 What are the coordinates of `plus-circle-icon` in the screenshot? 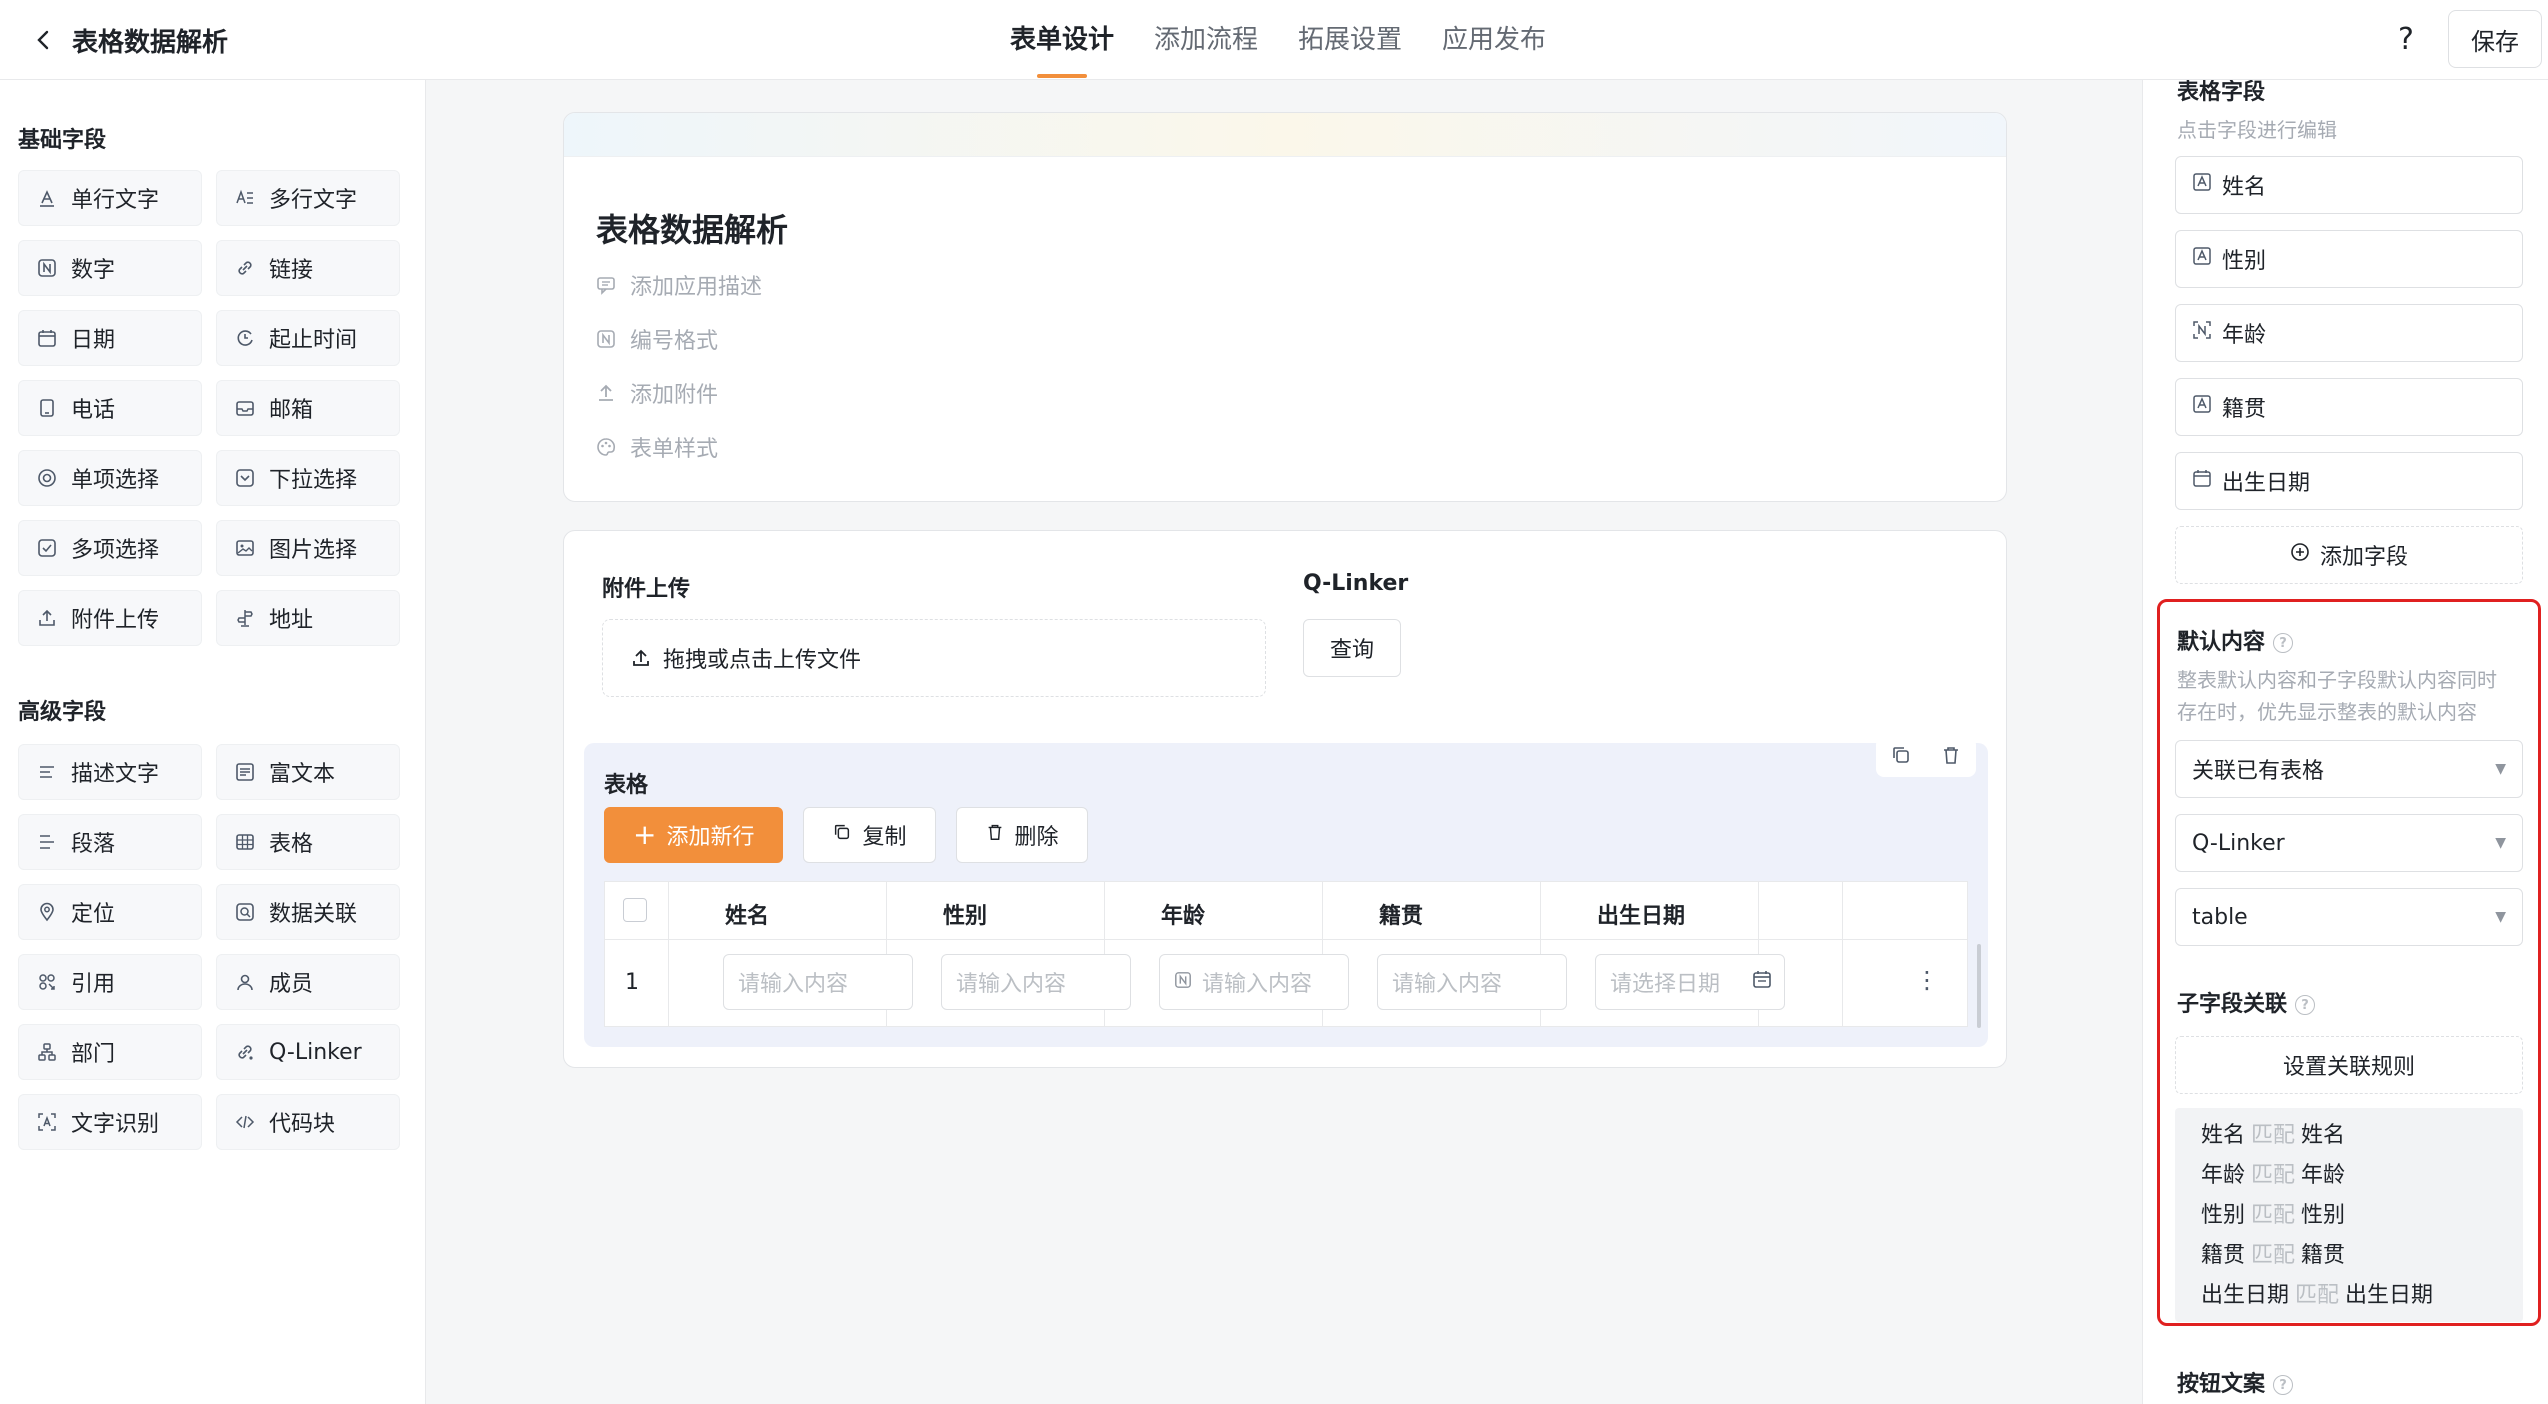 It's located at (2300, 555).